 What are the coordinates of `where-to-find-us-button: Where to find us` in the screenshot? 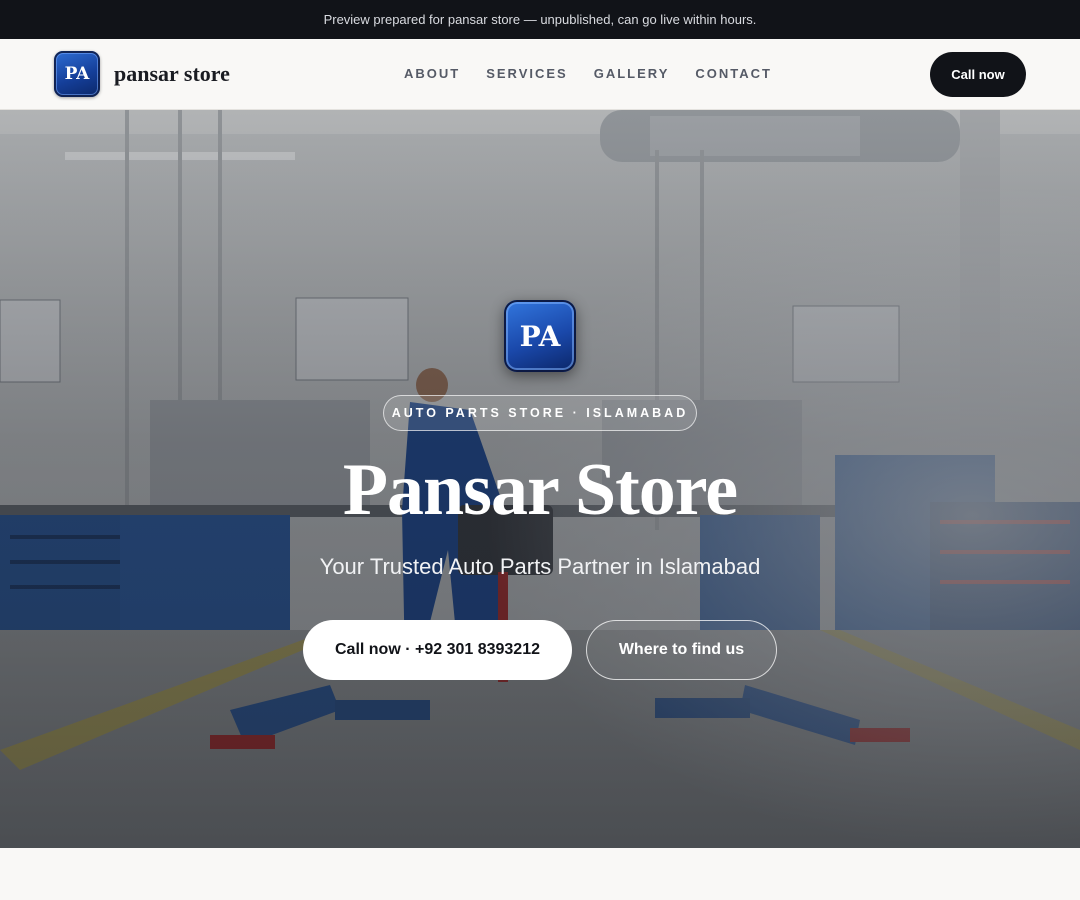 It's located at (681, 650).